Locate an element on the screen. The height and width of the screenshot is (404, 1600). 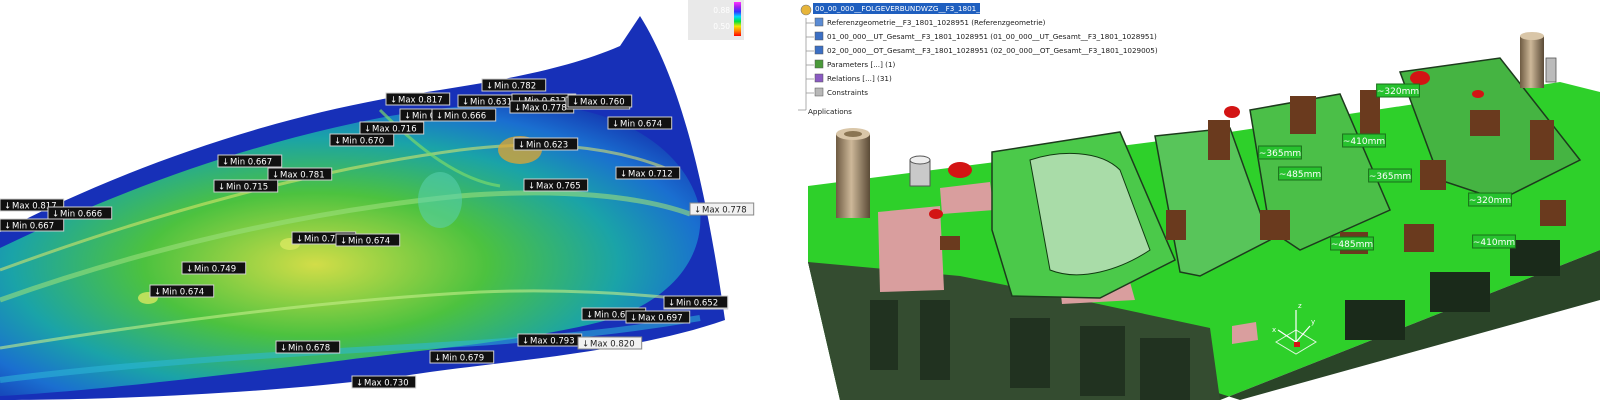
label-text: Min 0.674 is located at coordinates (641, 125).